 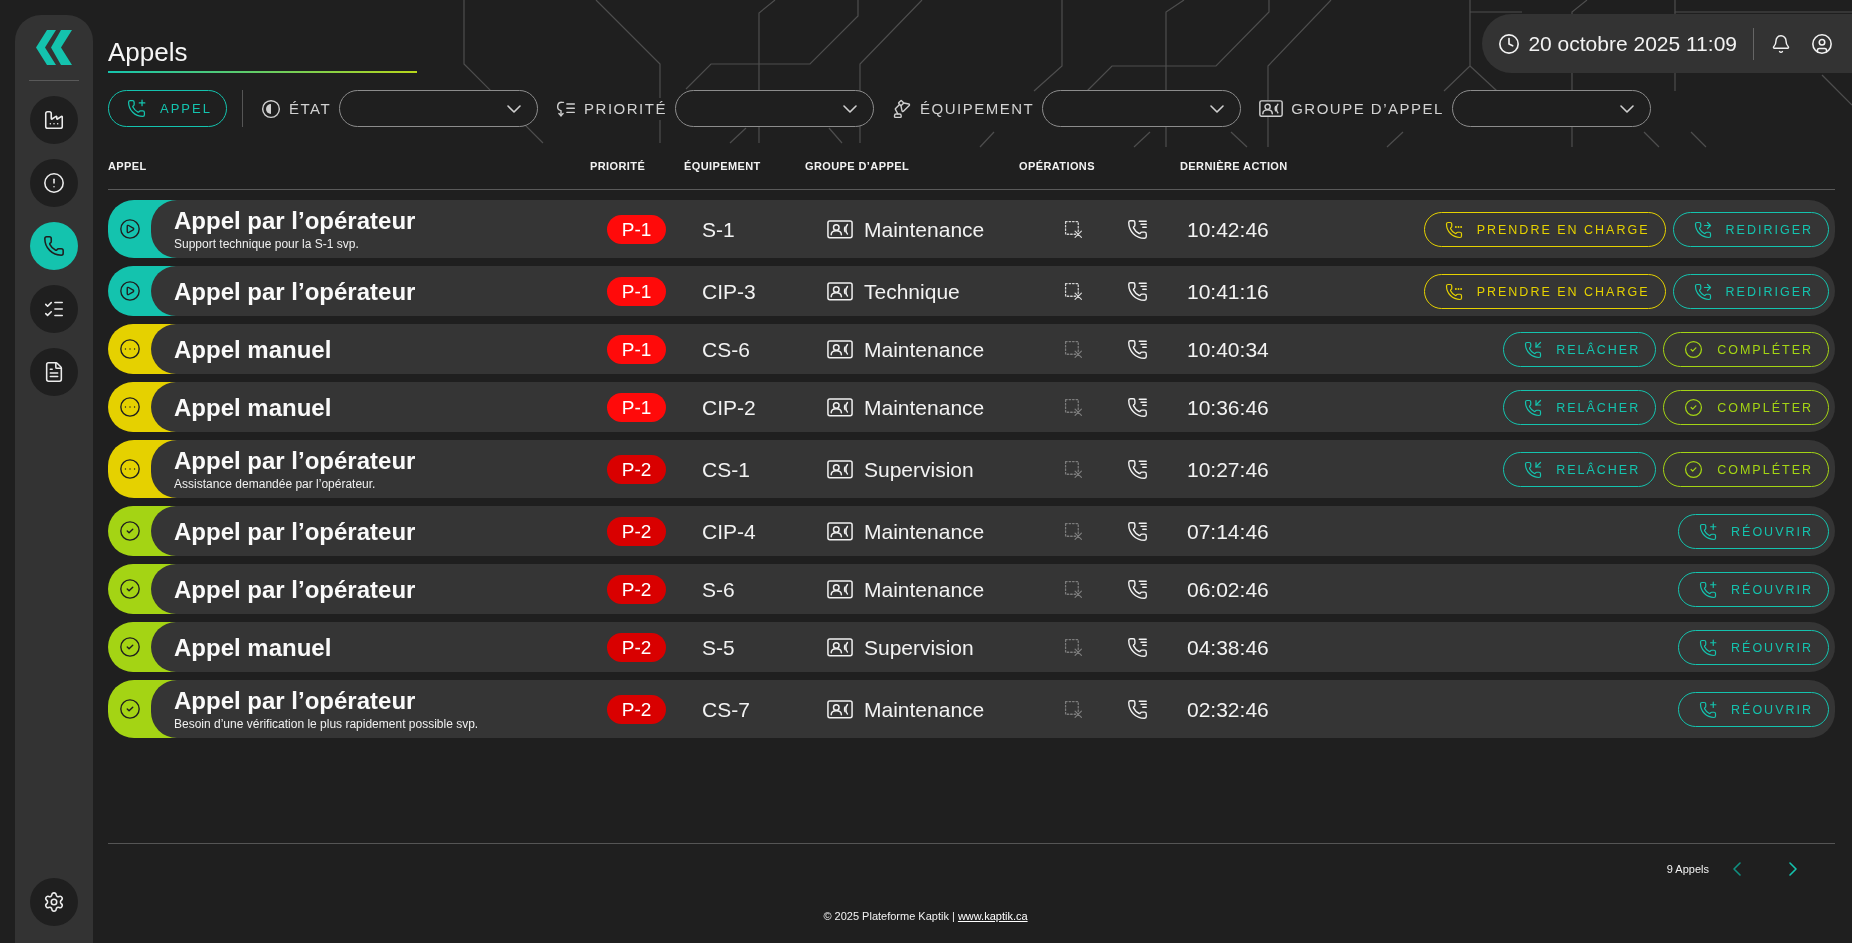 I want to click on column-header: ÉQUIPEMENT, so click(x=722, y=166).